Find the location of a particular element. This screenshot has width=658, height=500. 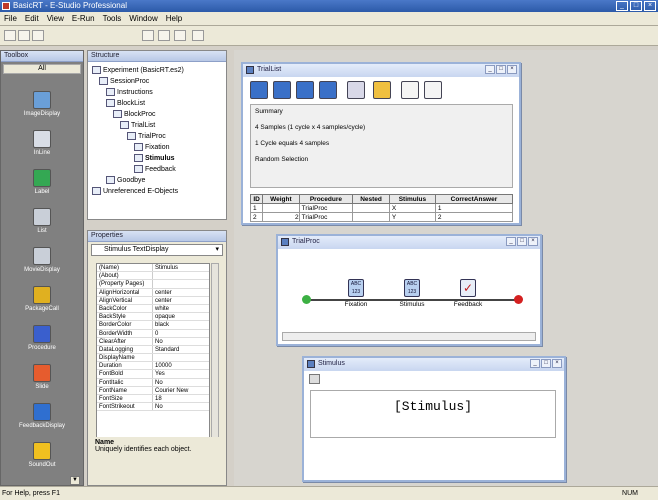

property-row: FontStrikeout No is located at coordinates (153, 407).